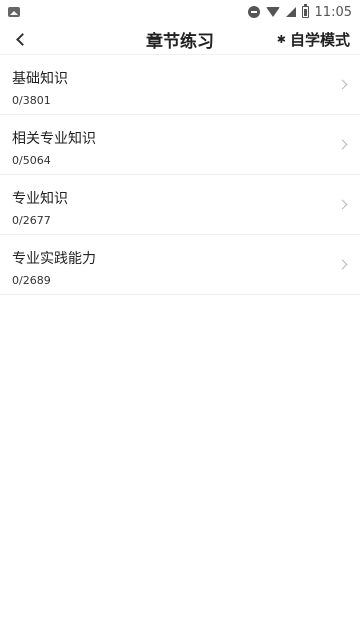 The image size is (360, 640). Describe the element at coordinates (40, 199) in the screenshot. I see `chapter-title: 专业知识` at that location.